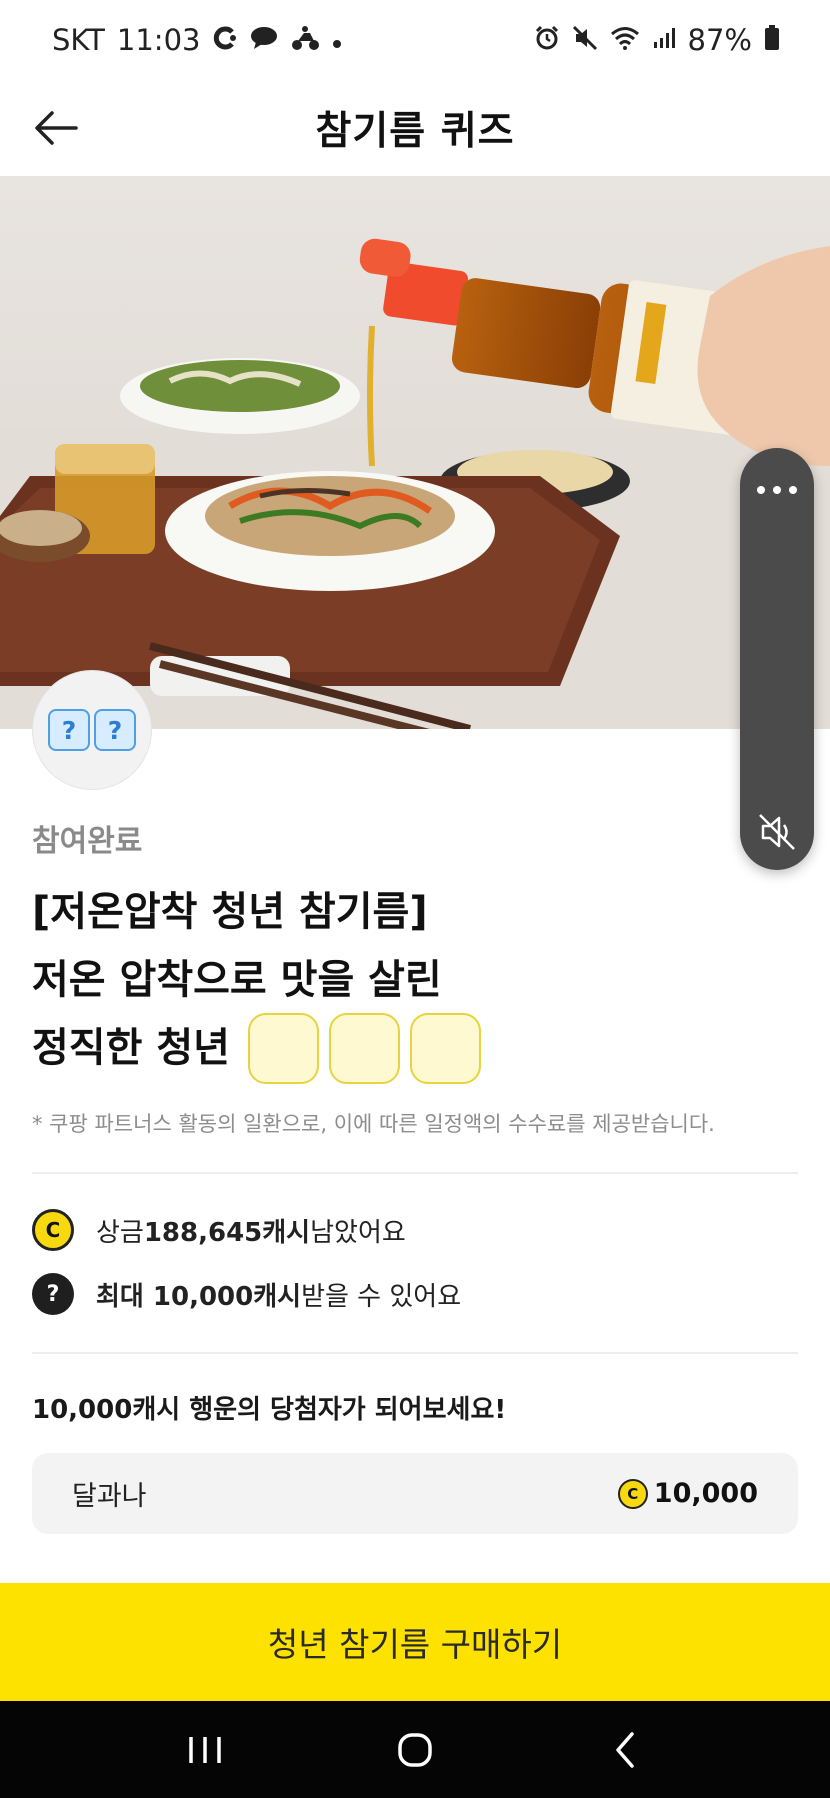 The height and width of the screenshot is (1798, 830). I want to click on battery-percent: 87%, so click(719, 40).